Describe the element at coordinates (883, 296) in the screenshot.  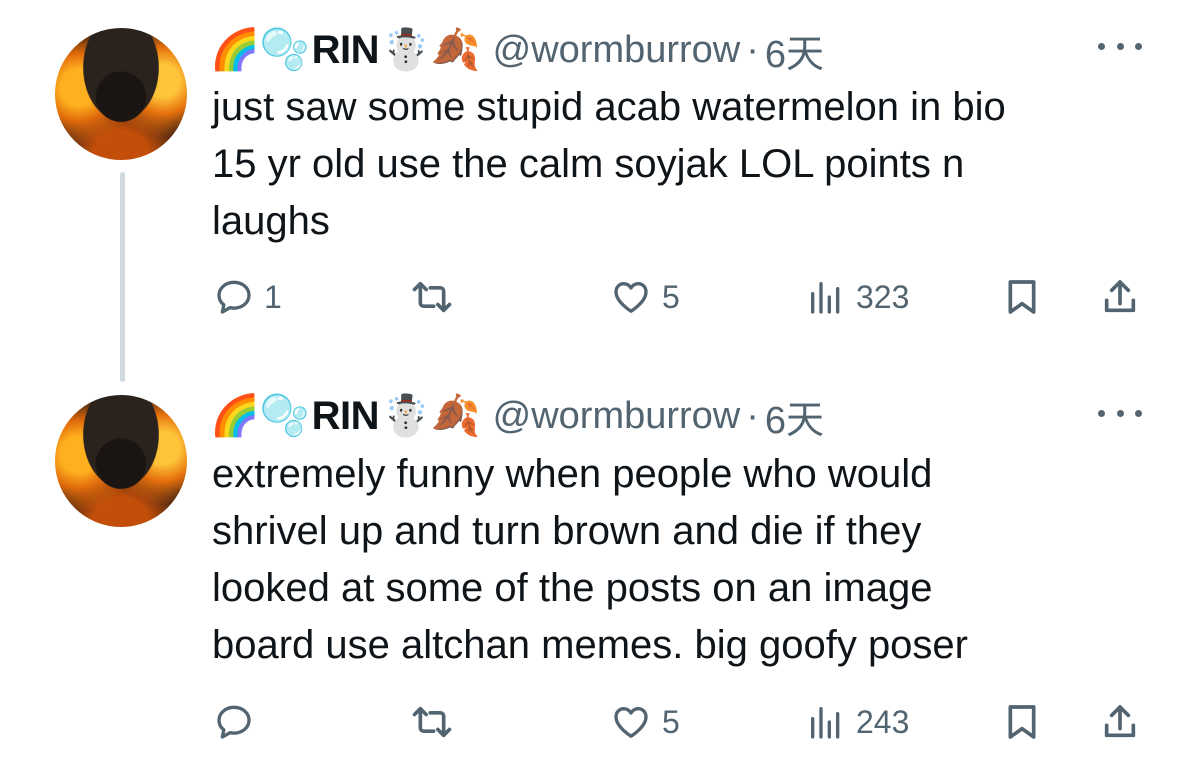
I see `views-count: 323` at that location.